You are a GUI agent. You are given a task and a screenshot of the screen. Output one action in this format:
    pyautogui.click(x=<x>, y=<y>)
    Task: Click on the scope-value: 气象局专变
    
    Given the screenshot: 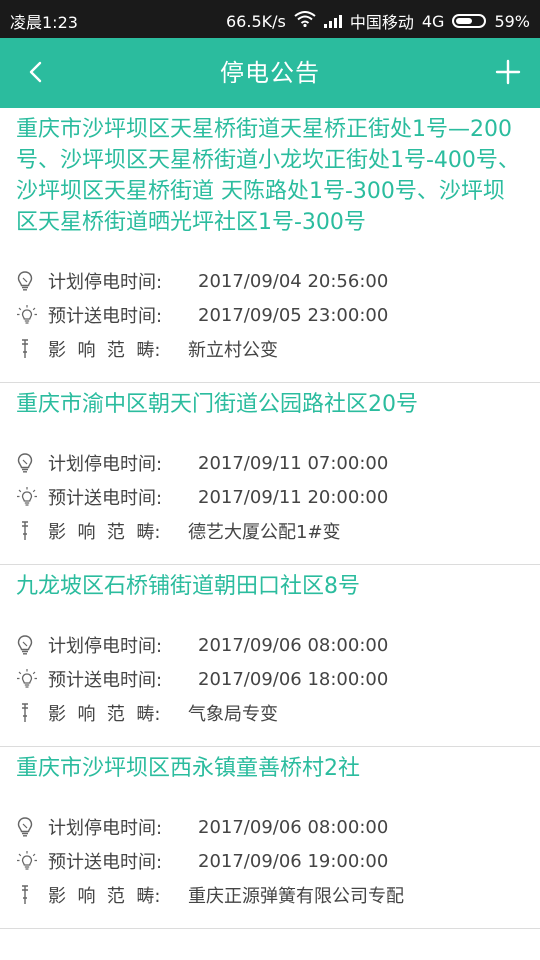 What is the action you would take?
    pyautogui.click(x=233, y=714)
    